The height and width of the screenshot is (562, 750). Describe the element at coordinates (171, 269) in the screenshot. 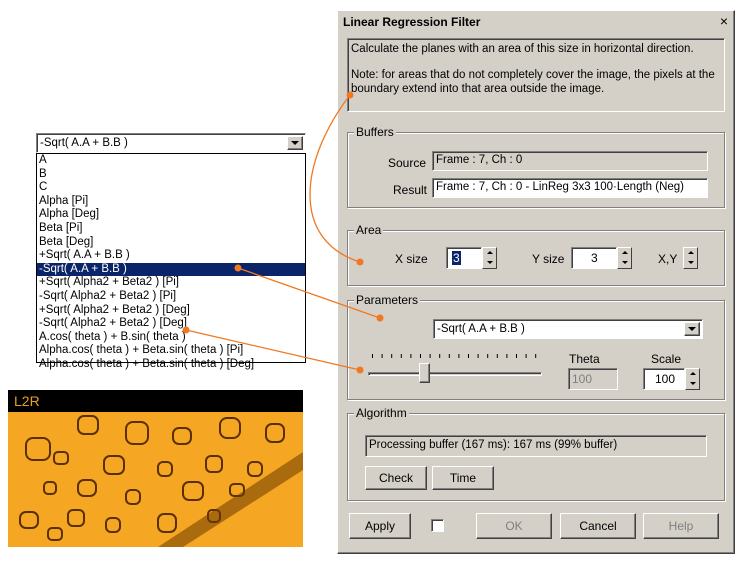

I see `mode-option: -Sqrt( A.A + B.B )` at that location.